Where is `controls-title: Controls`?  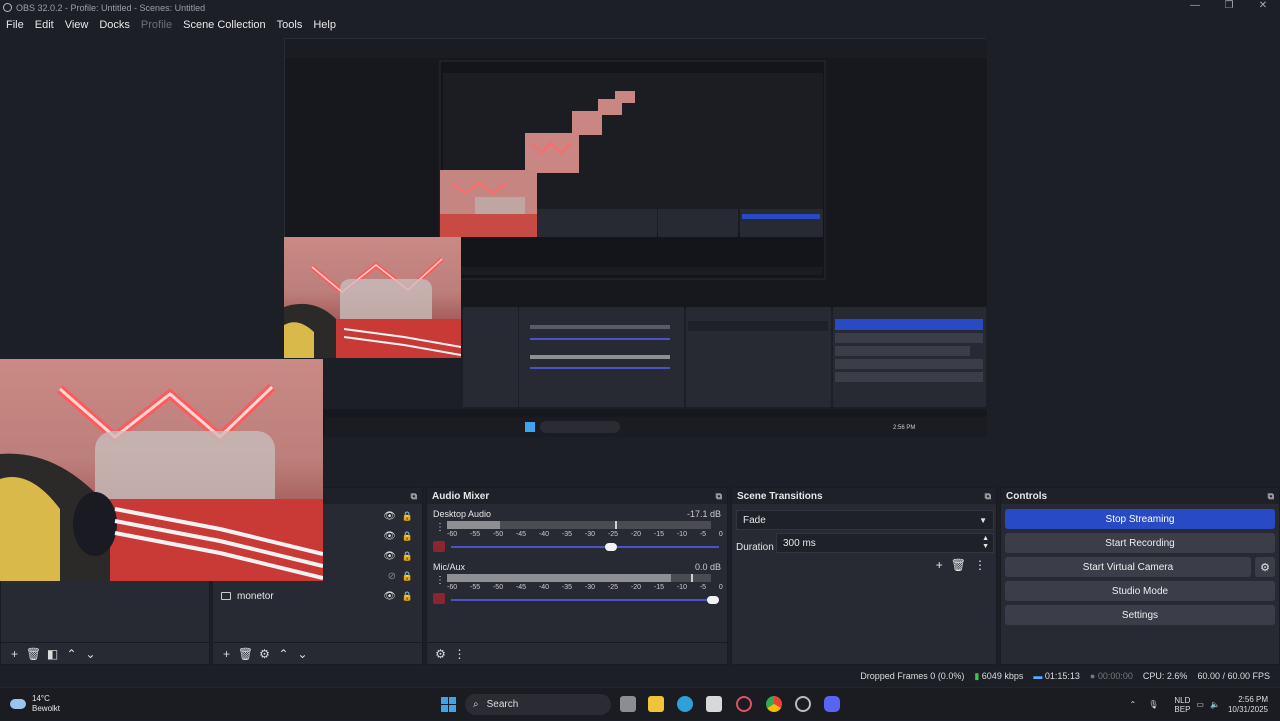
controls-title: Controls is located at coordinates (1027, 496).